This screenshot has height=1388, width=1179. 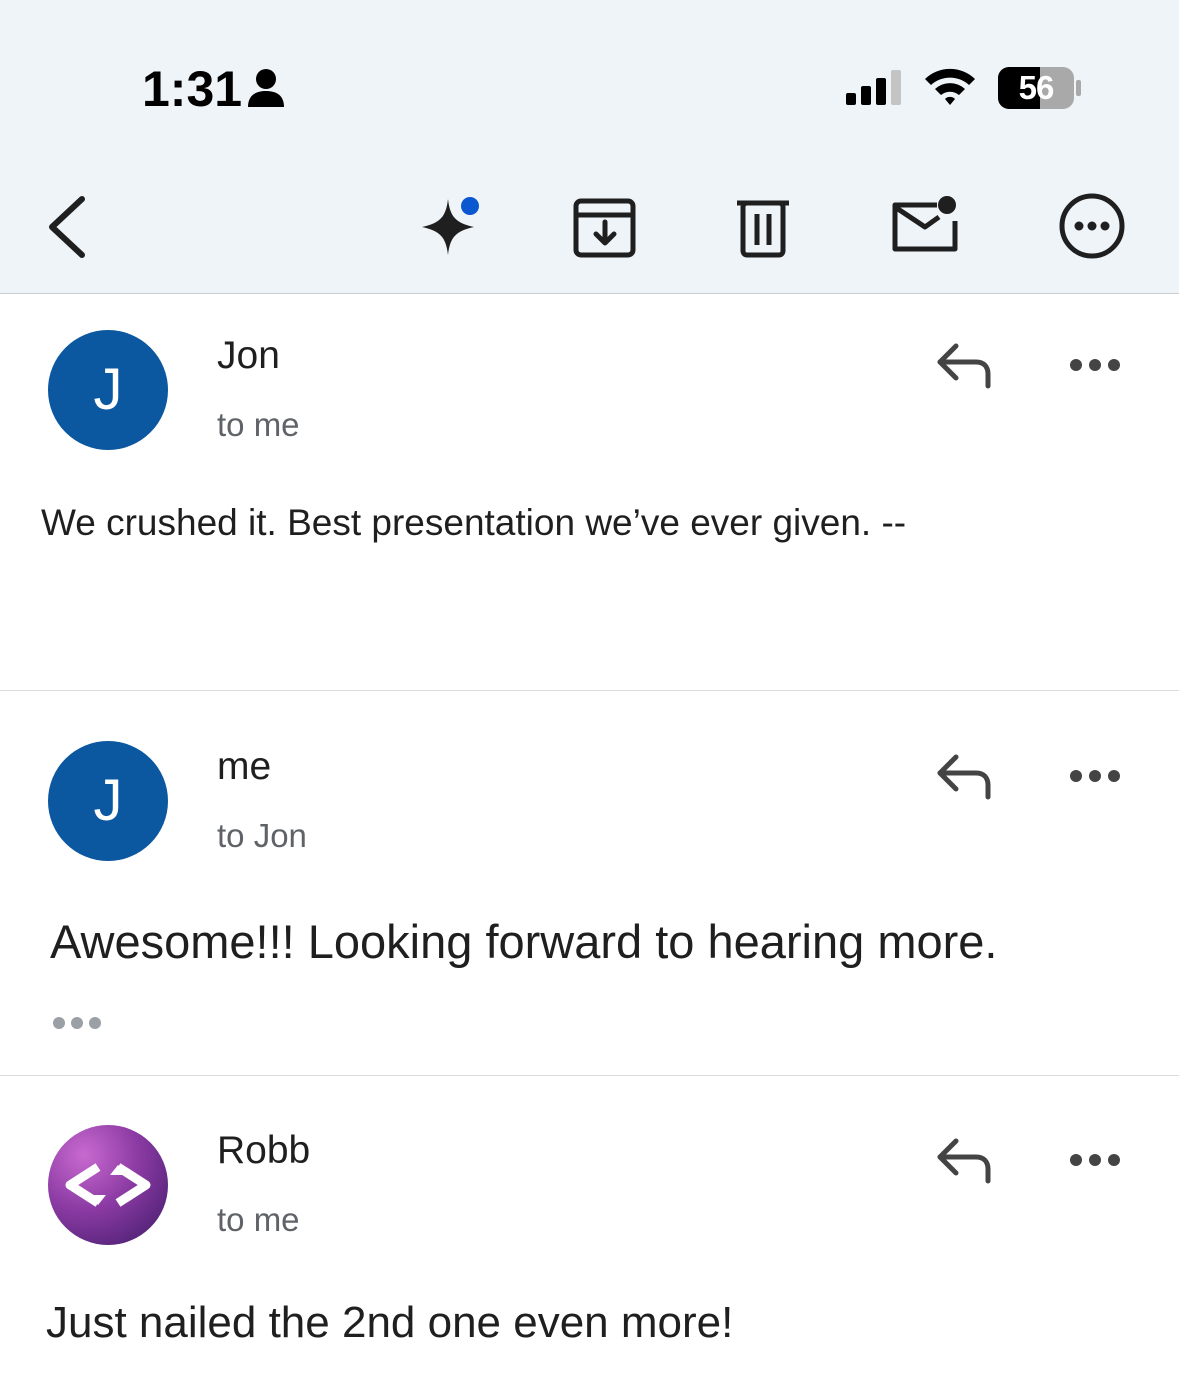 I want to click on sparkle-icon, so click(x=451, y=226).